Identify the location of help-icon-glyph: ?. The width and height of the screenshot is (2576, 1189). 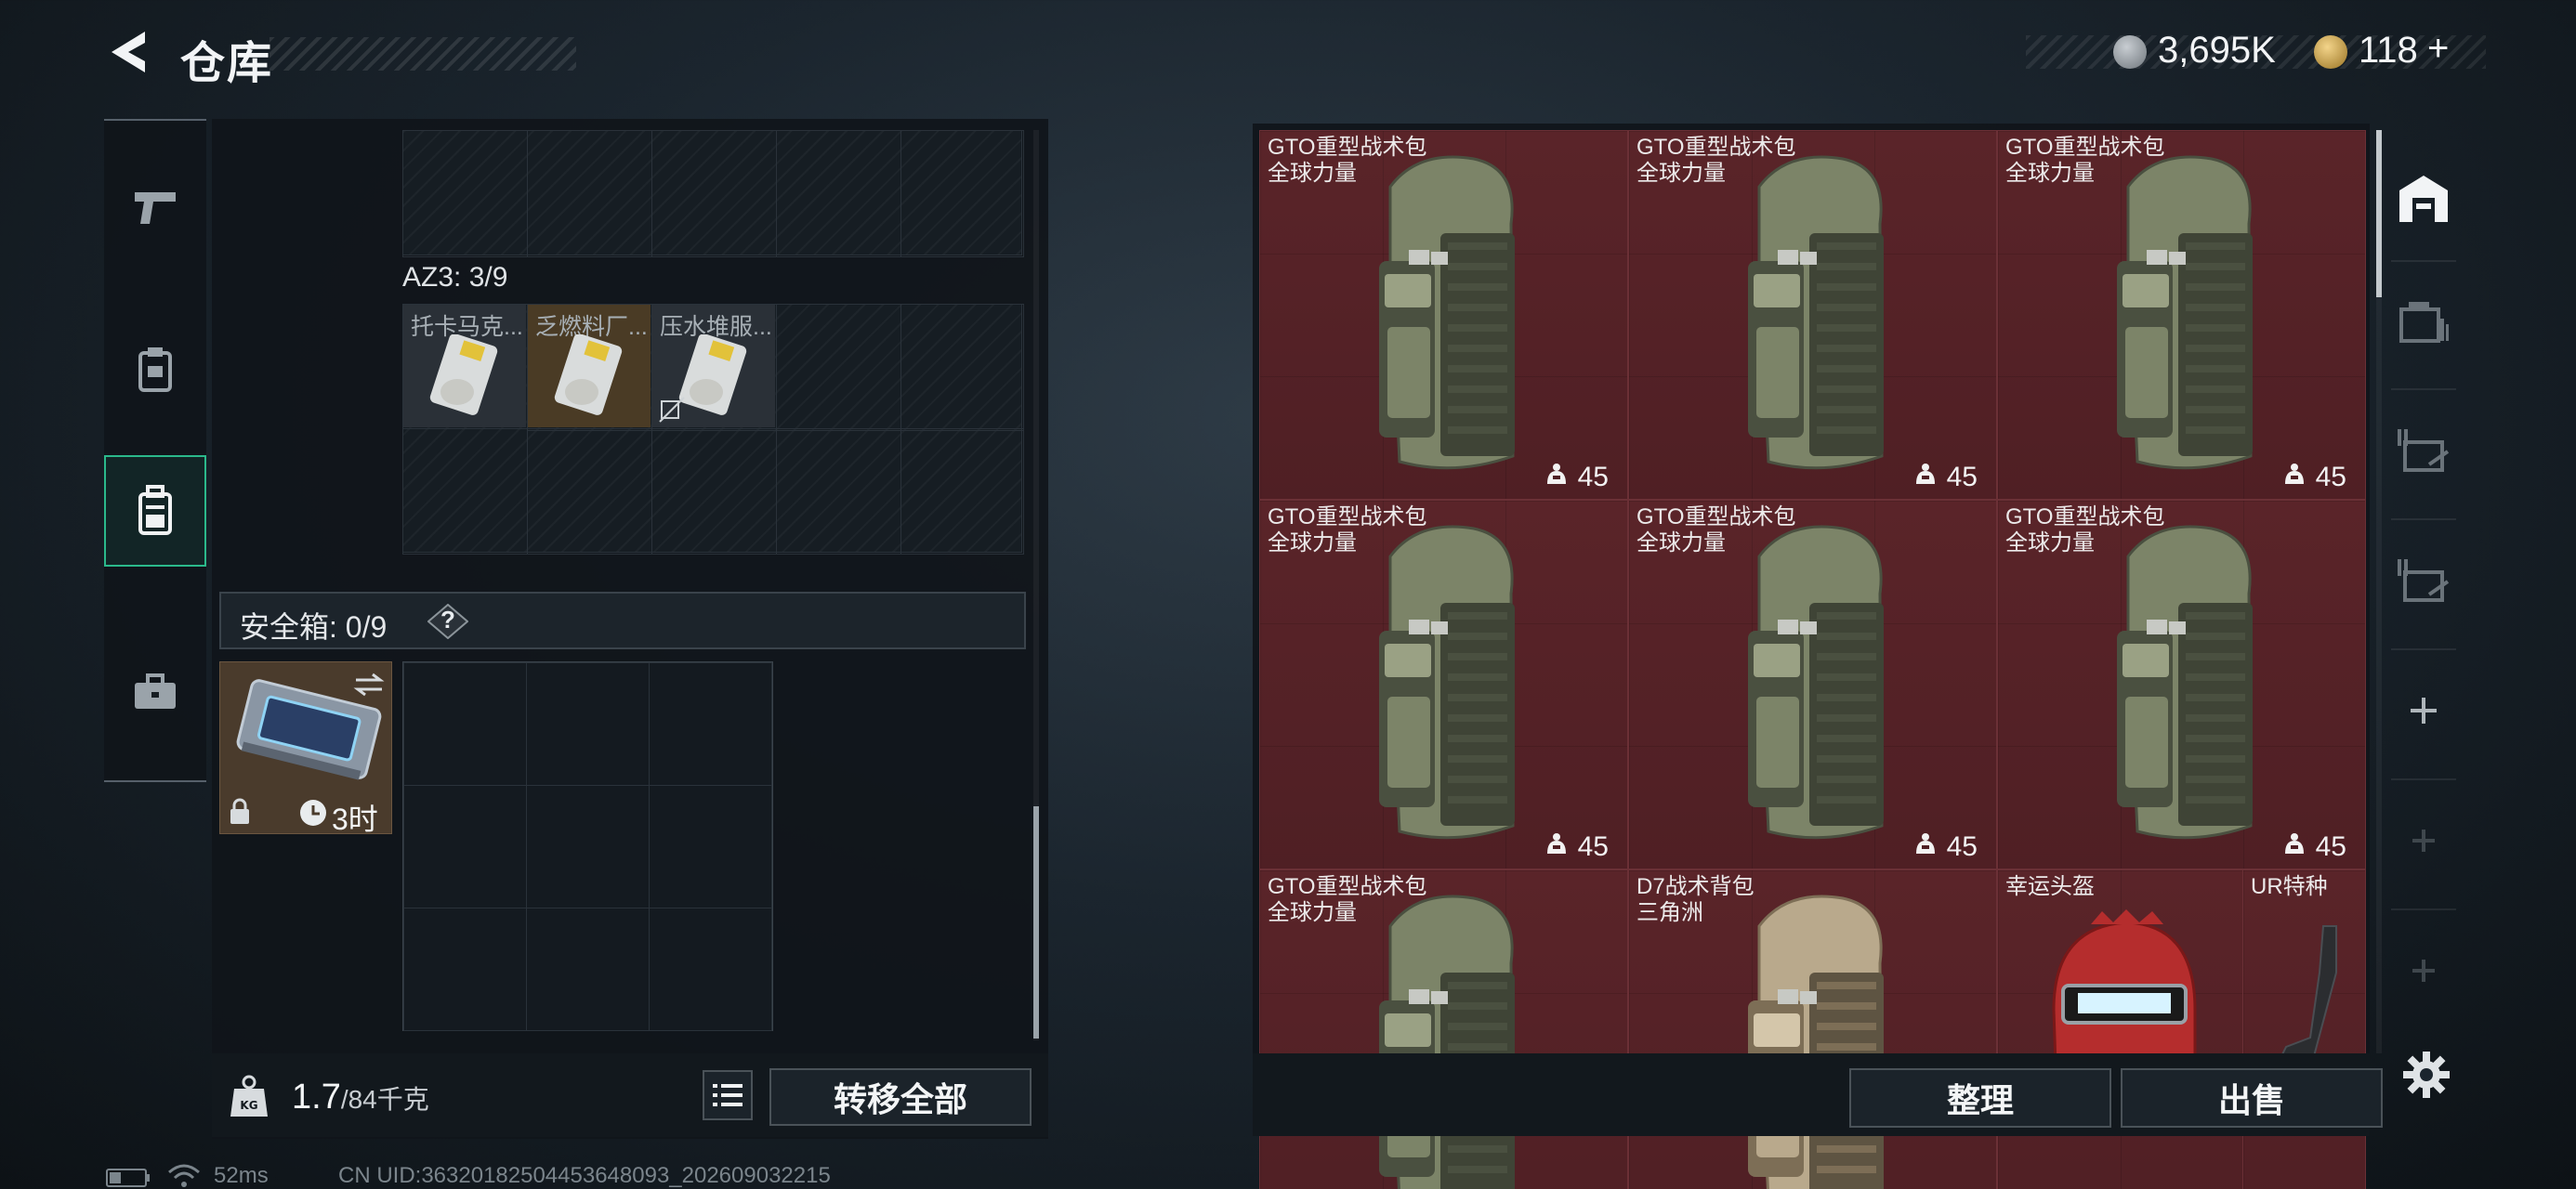
(447, 620).